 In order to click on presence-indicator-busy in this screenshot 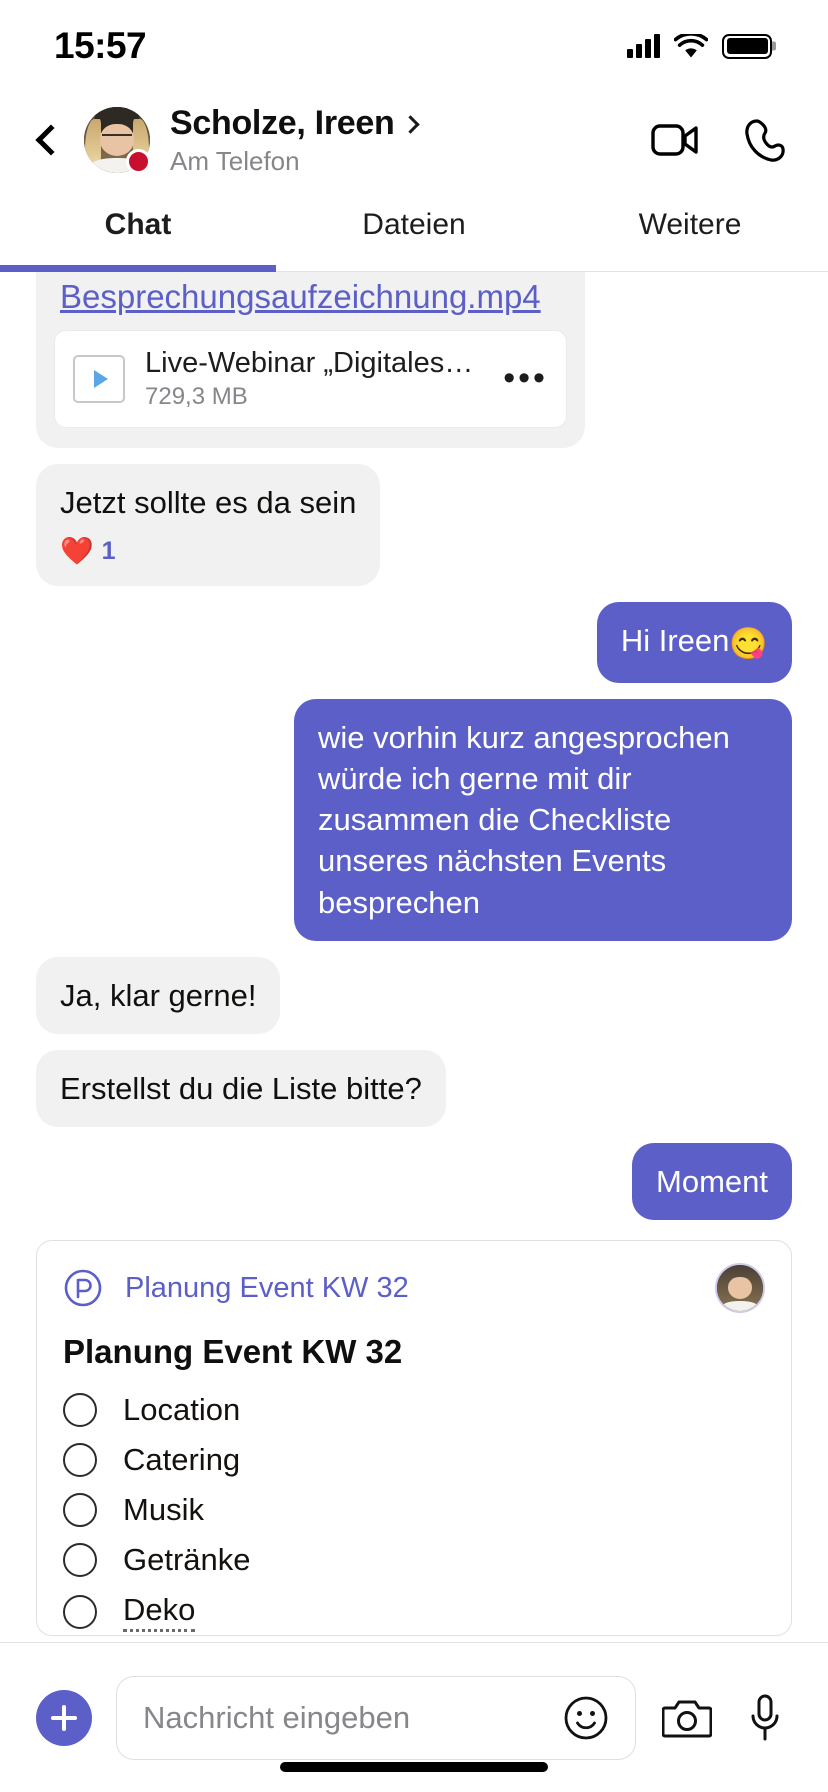, I will do `click(138, 161)`.